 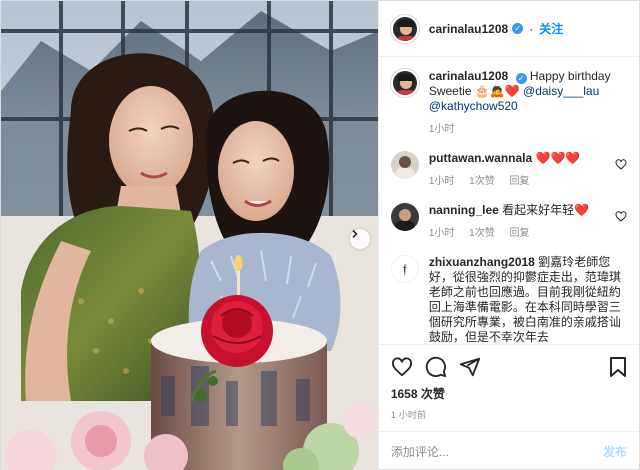 I want to click on likes-count: 1658 次赞, so click(x=509, y=393).